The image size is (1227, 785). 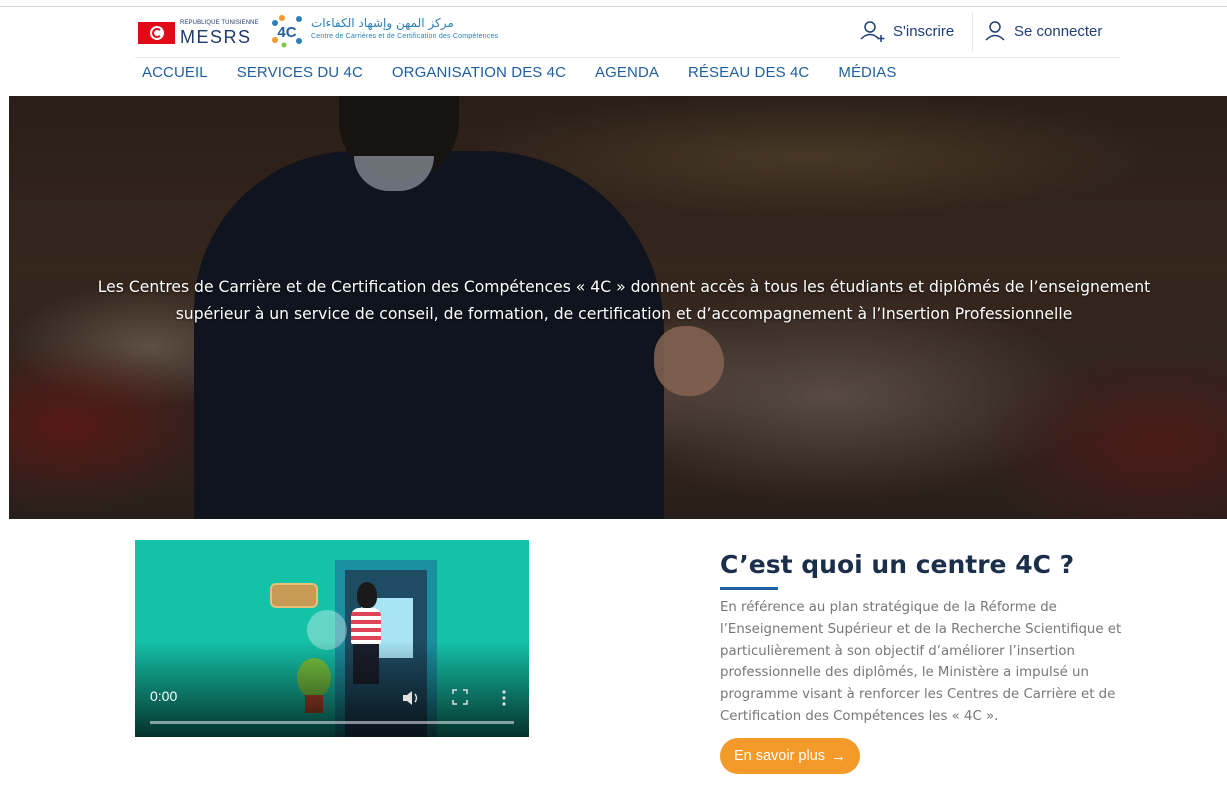 What do you see at coordinates (300, 75) in the screenshot?
I see `nav-item-services: SERVICES DU 4C` at bounding box center [300, 75].